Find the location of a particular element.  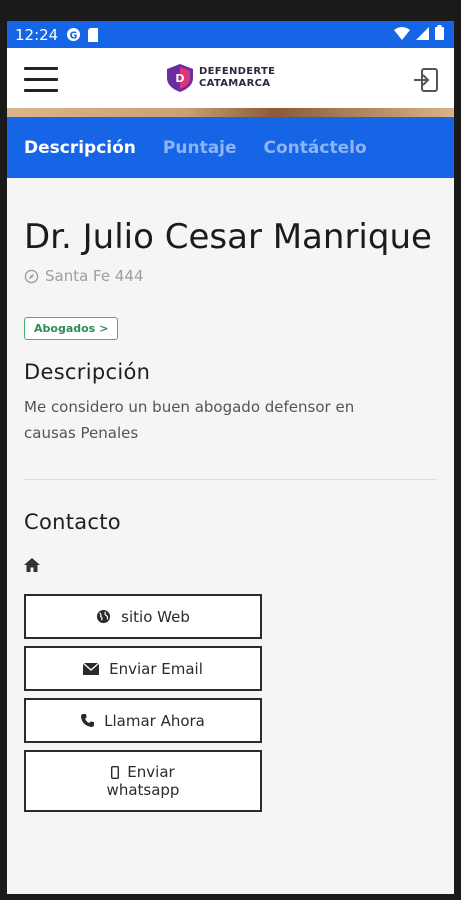

svg-text: D is located at coordinates (179, 78).